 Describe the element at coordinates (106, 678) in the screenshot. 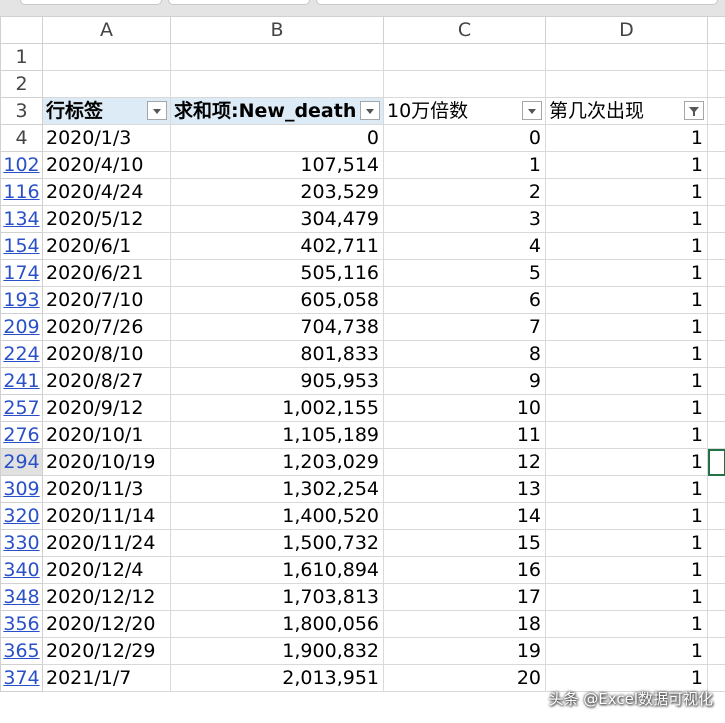

I see `date-cell: 2021/1/7` at that location.